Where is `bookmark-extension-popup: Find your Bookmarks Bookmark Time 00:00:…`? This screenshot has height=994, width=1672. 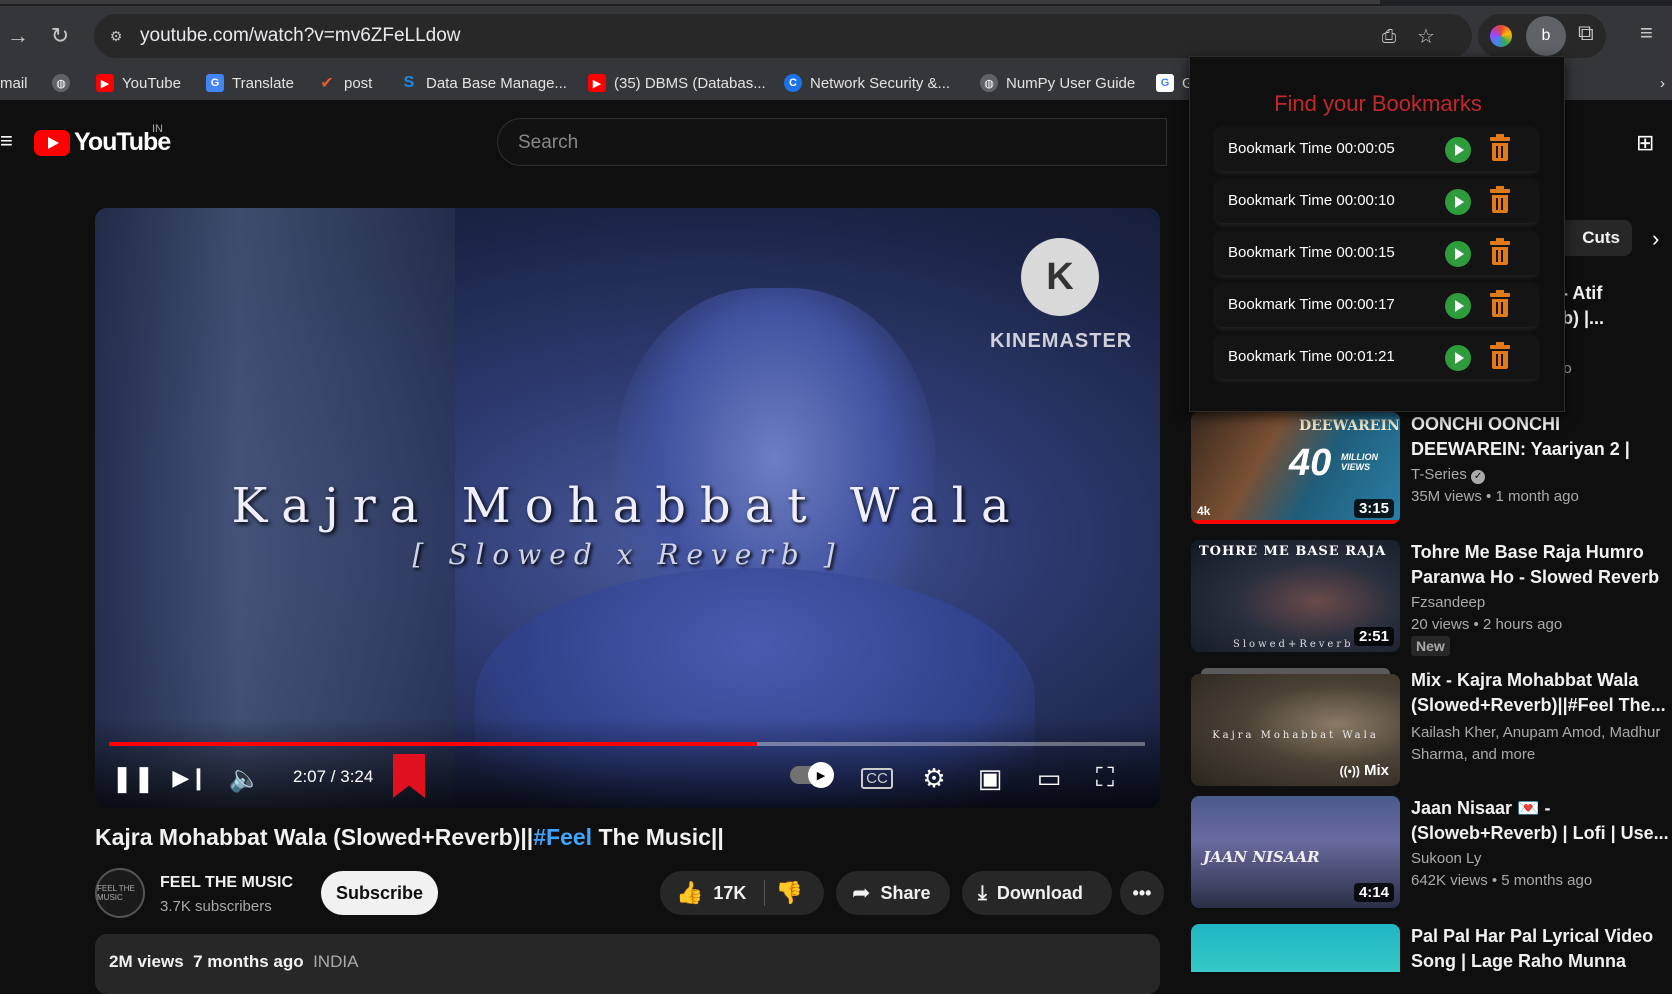
bookmark-extension-popup: Find your Bookmarks Bookmark Time 00:00:… is located at coordinates (1377, 234).